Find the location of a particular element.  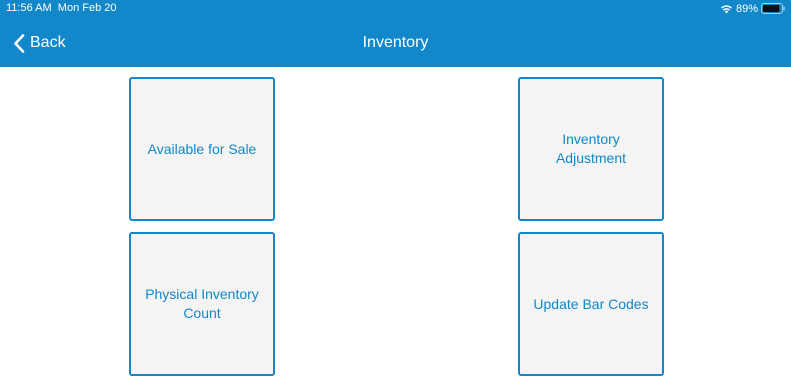

tile-label-line: Physical Inventory is located at coordinates (202, 294).